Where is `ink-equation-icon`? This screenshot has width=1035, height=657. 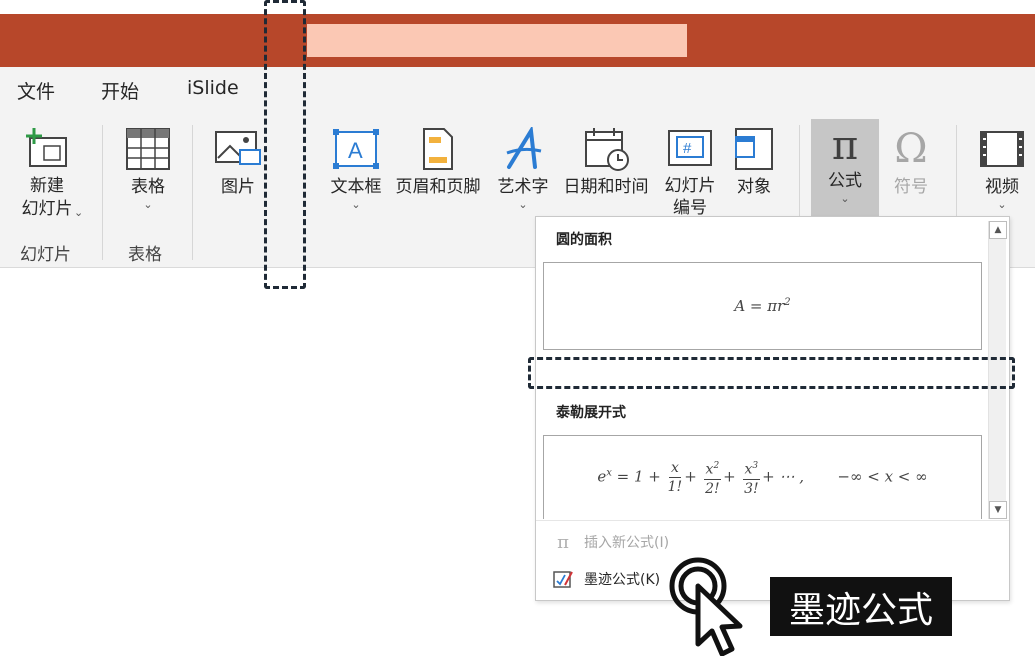 ink-equation-icon is located at coordinates (563, 579).